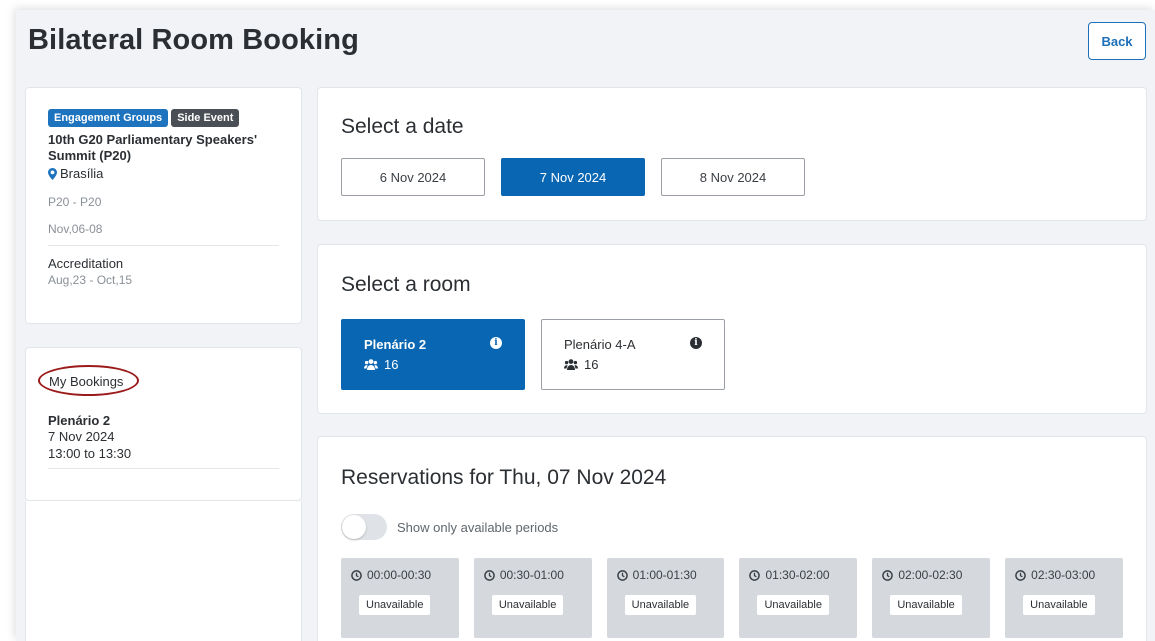  What do you see at coordinates (205, 118) in the screenshot?
I see `badge-side-event: Side Event` at bounding box center [205, 118].